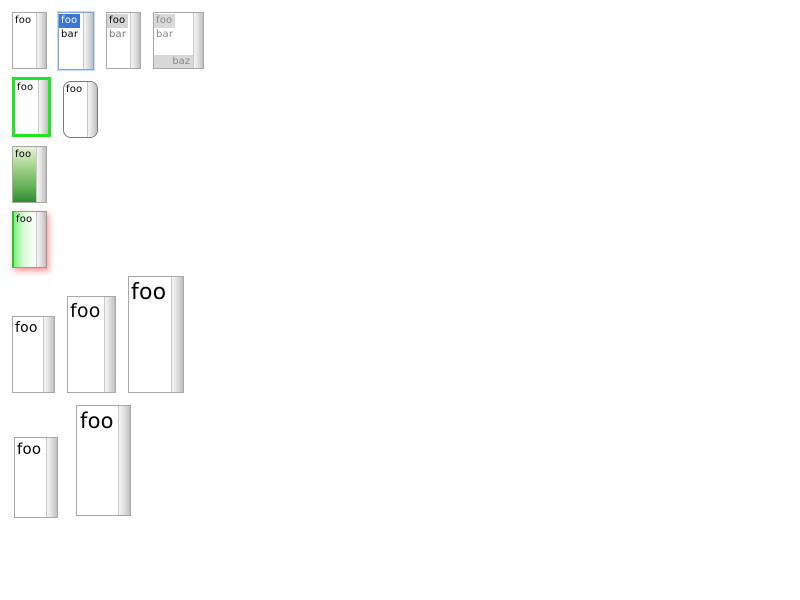 This screenshot has height=600, width=800. I want to click on listbox-plain: foo, so click(29, 40).